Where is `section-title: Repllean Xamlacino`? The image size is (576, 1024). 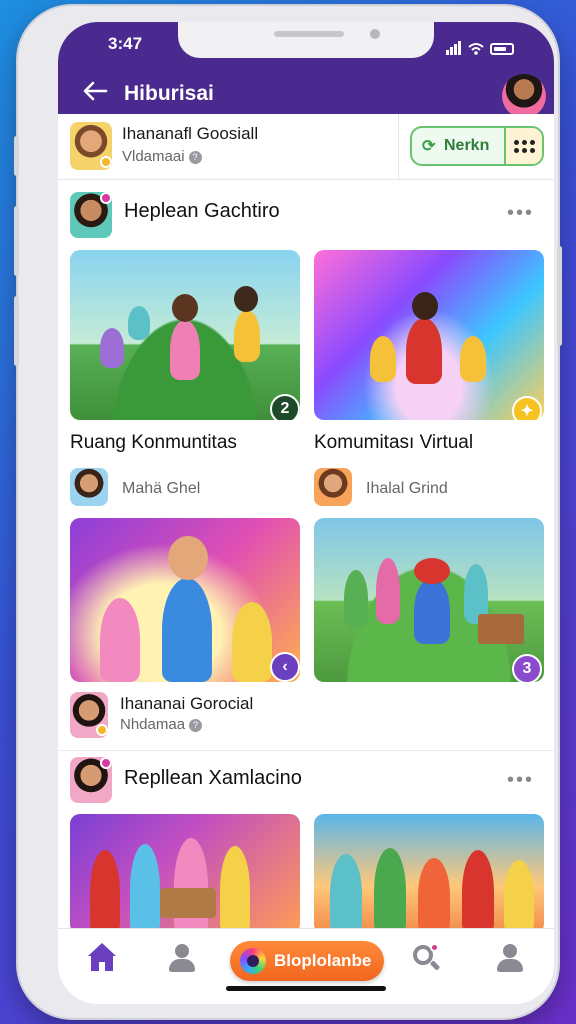 section-title: Repllean Xamlacino is located at coordinates (213, 778).